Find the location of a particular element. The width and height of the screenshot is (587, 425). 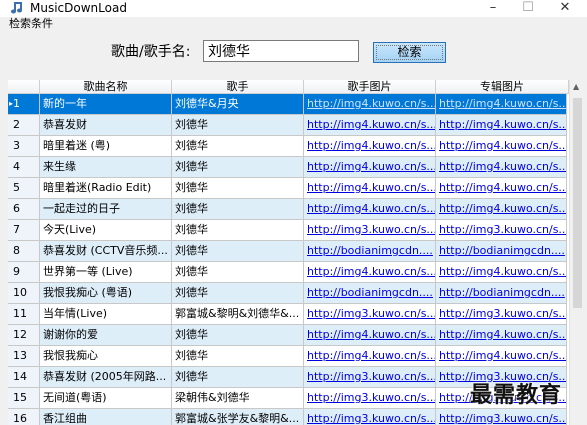

search-input is located at coordinates (281, 51).